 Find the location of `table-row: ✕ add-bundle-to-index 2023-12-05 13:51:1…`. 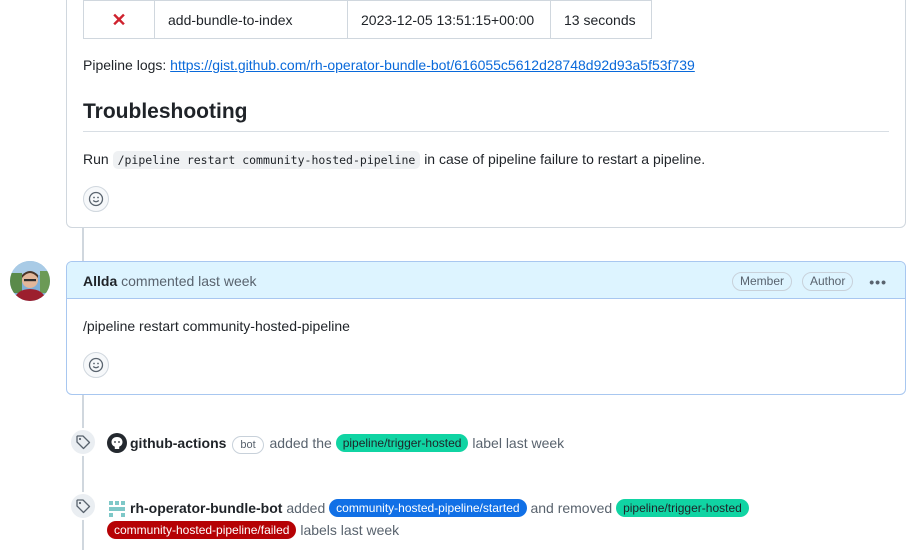

table-row: ✕ add-bundle-to-index 2023-12-05 13:51:1… is located at coordinates (367, 19).